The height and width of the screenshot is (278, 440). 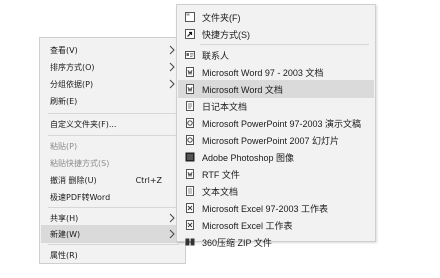 I want to click on menu-item-label: 查看(V), so click(x=64, y=50).